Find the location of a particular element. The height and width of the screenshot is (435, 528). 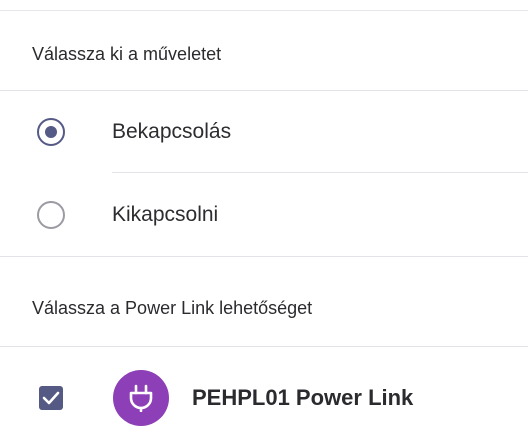

top-divider is located at coordinates (264, 10).